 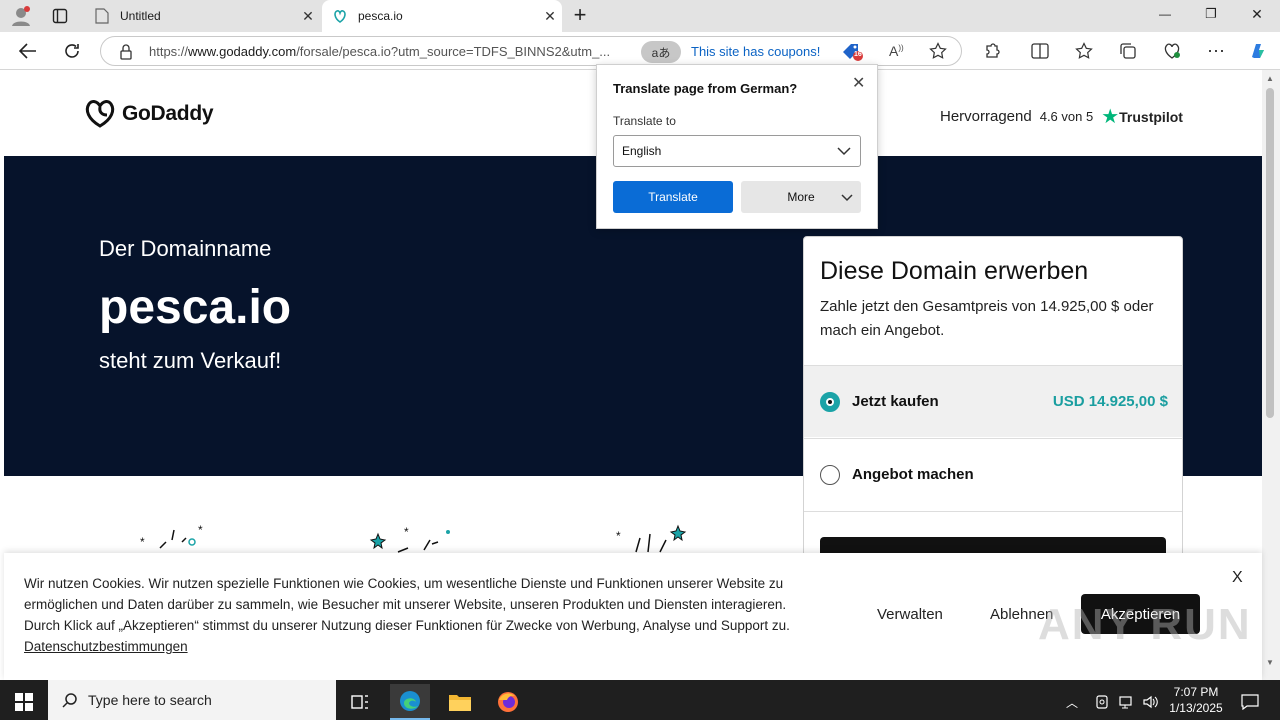 What do you see at coordinates (755, 51) in the screenshot?
I see `coupon-notice: This site has coupons!` at bounding box center [755, 51].